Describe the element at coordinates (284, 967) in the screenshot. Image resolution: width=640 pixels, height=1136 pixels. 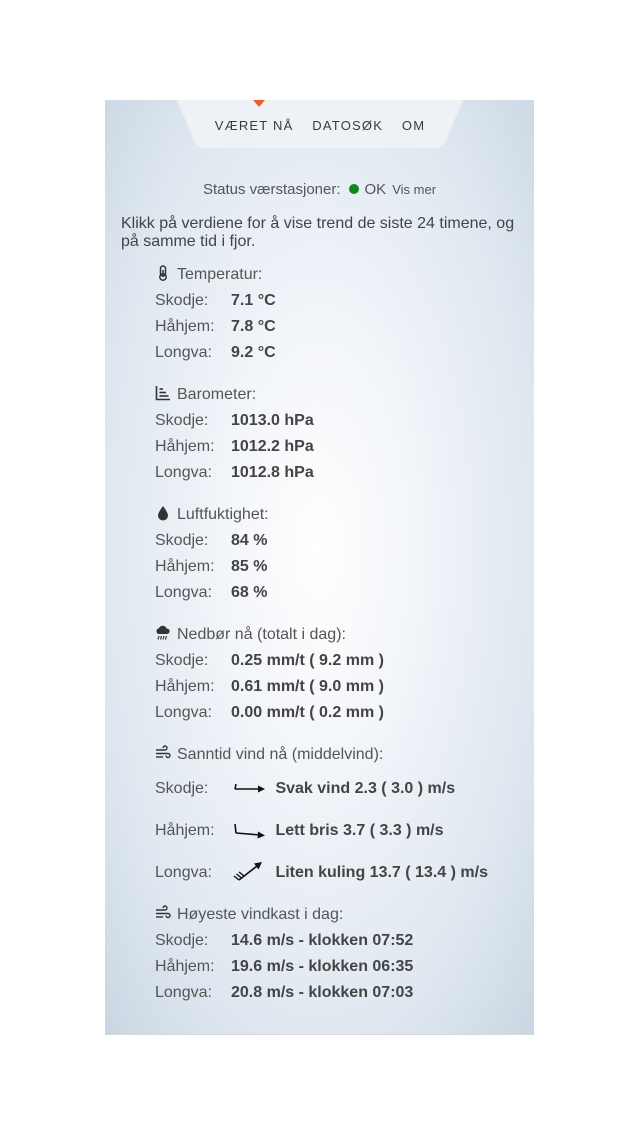
I see `gust-row-hahjem: Håhjem: 19.6 m/s - klokken 06:35` at that location.